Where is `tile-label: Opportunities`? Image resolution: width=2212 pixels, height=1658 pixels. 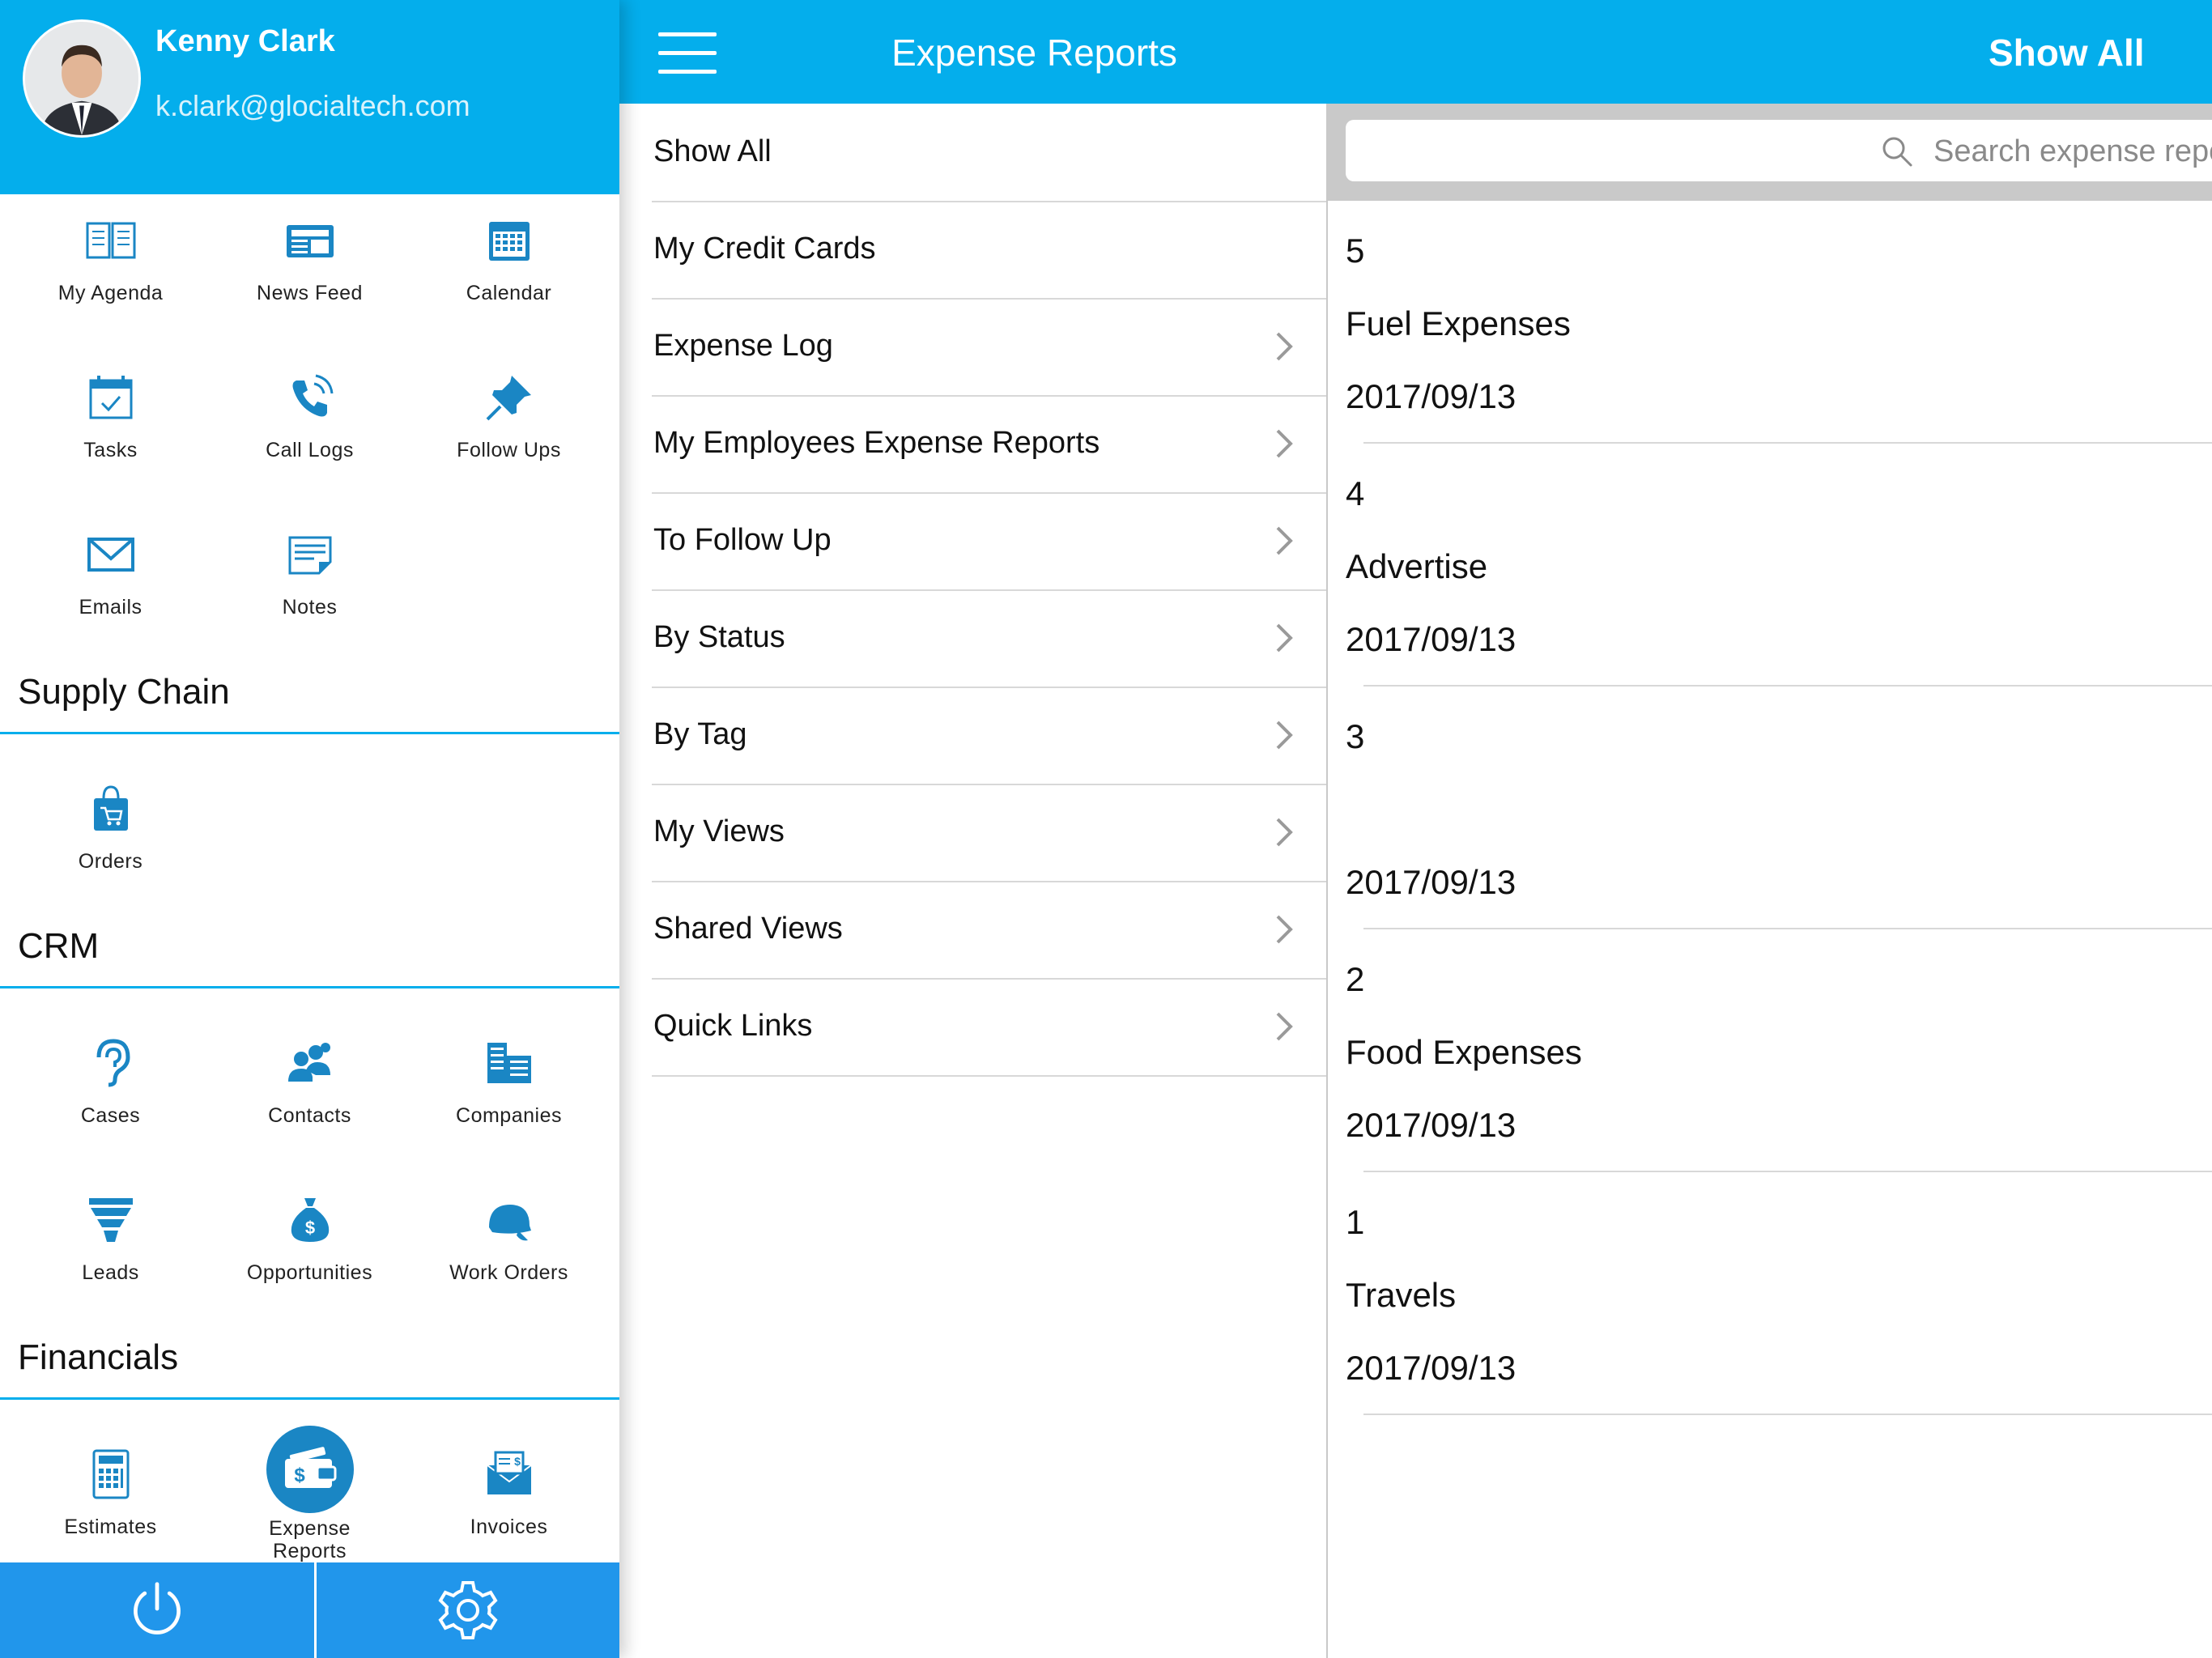 tile-label: Opportunities is located at coordinates (310, 1272).